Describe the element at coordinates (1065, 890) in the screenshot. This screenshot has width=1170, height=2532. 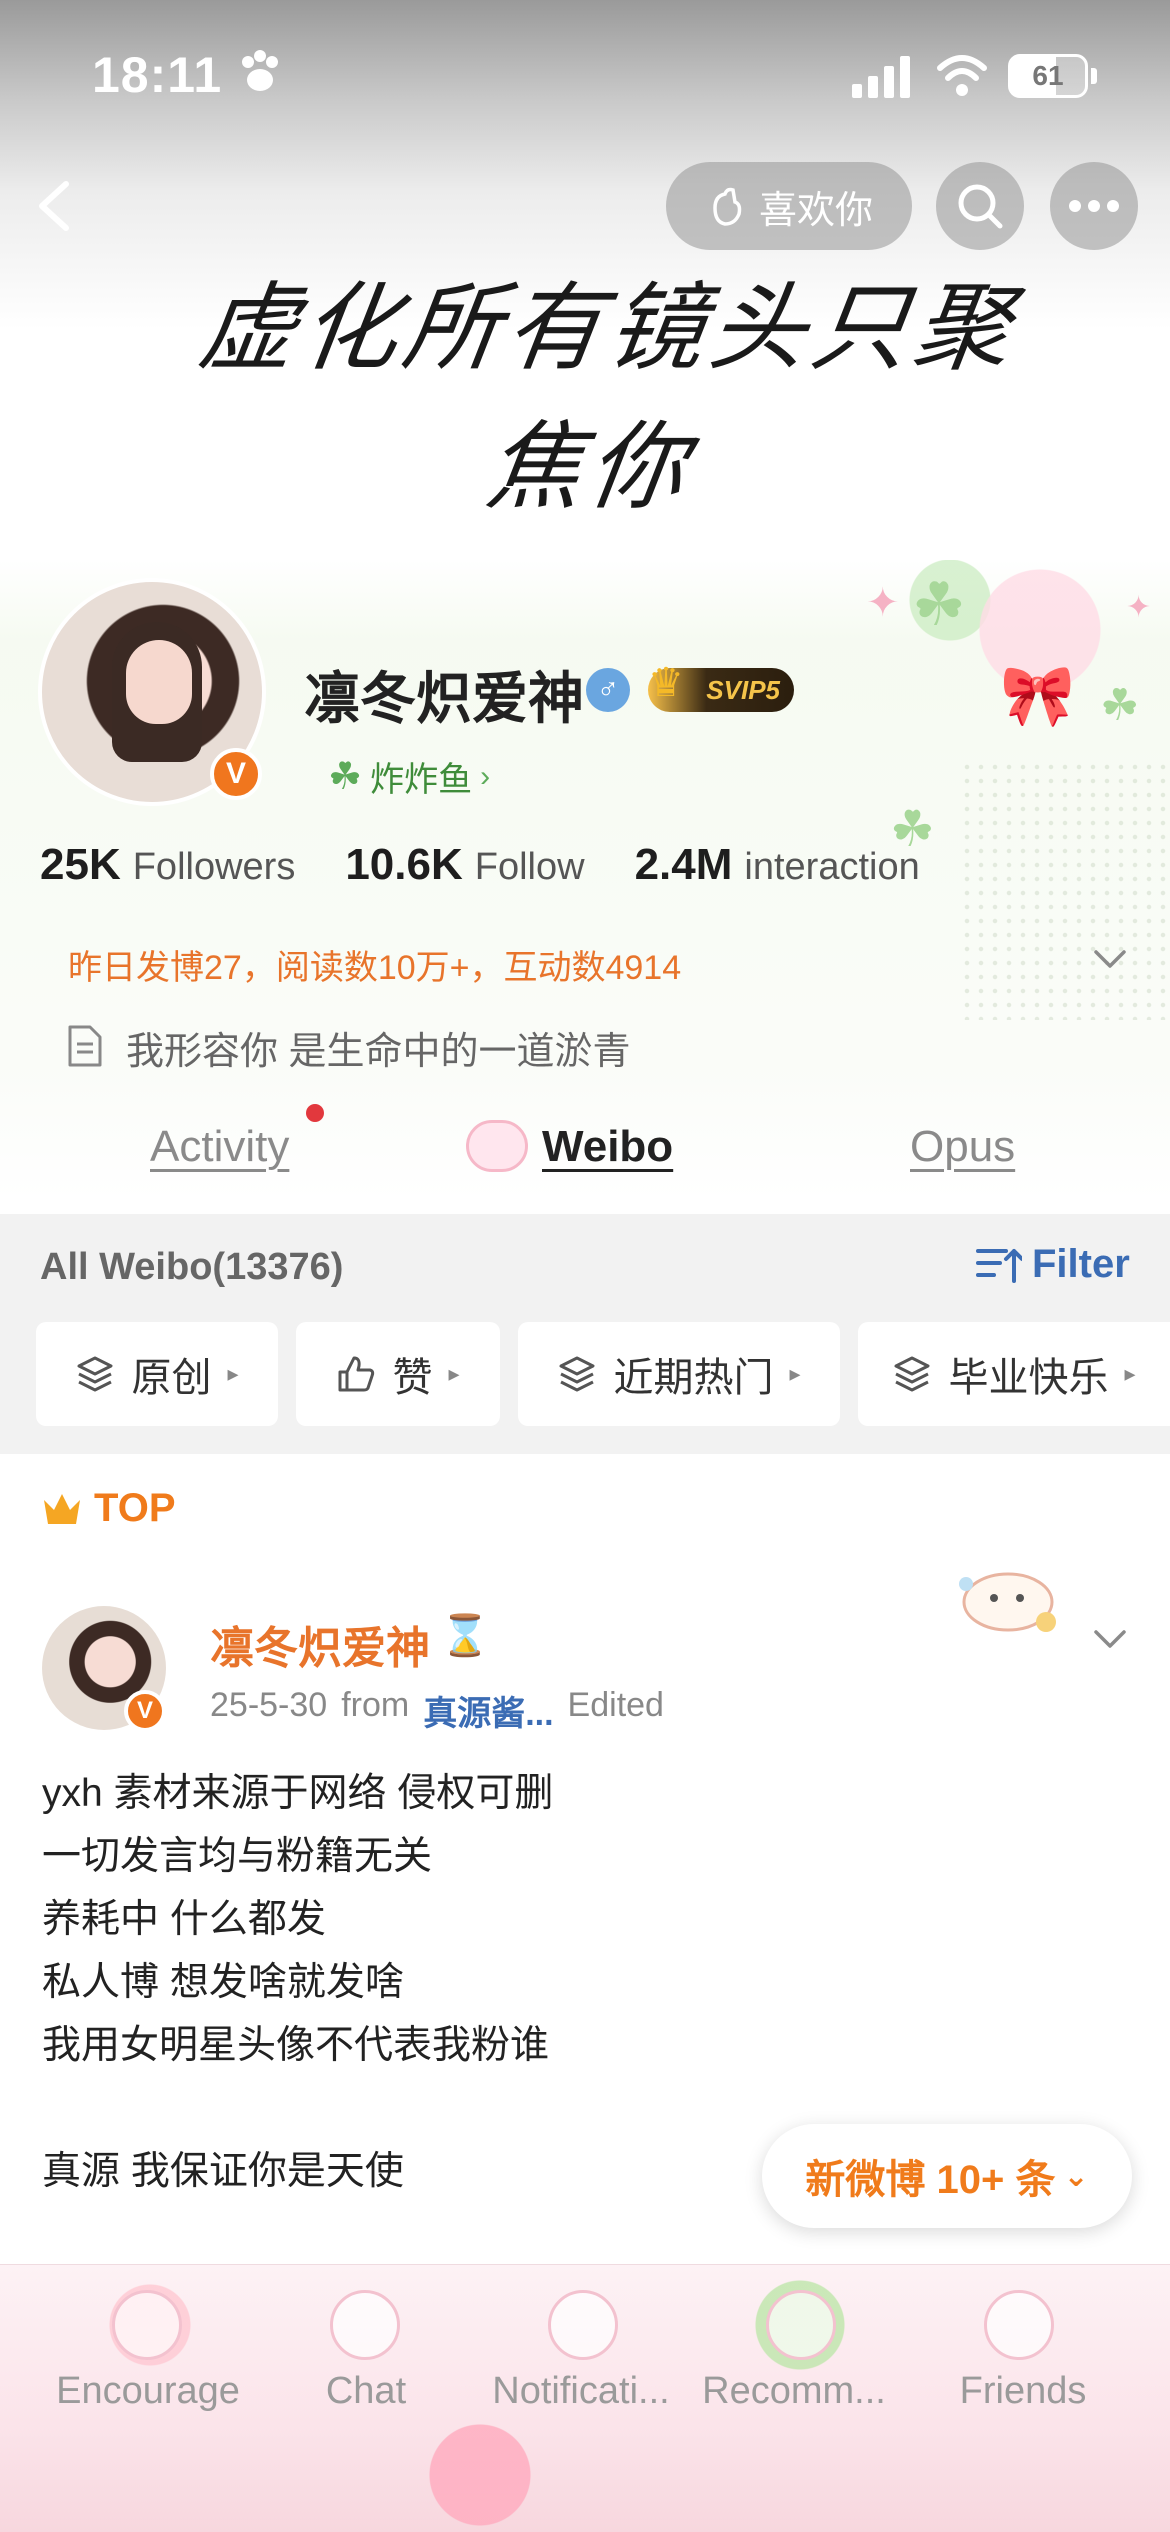
I see `decoration-dots` at that location.